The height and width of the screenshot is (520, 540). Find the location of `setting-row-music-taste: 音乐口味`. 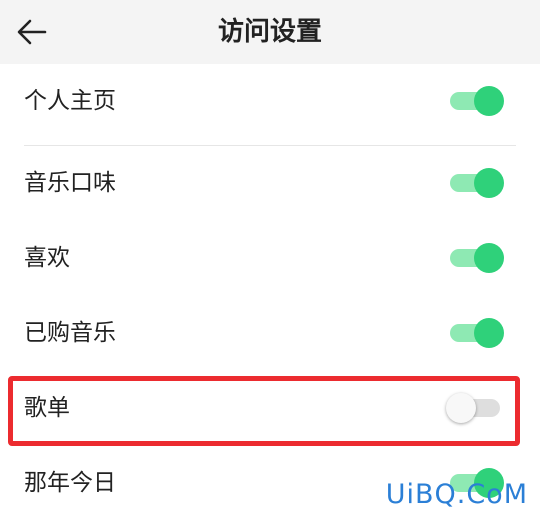

setting-row-music-taste: 音乐口味 is located at coordinates (270, 183).